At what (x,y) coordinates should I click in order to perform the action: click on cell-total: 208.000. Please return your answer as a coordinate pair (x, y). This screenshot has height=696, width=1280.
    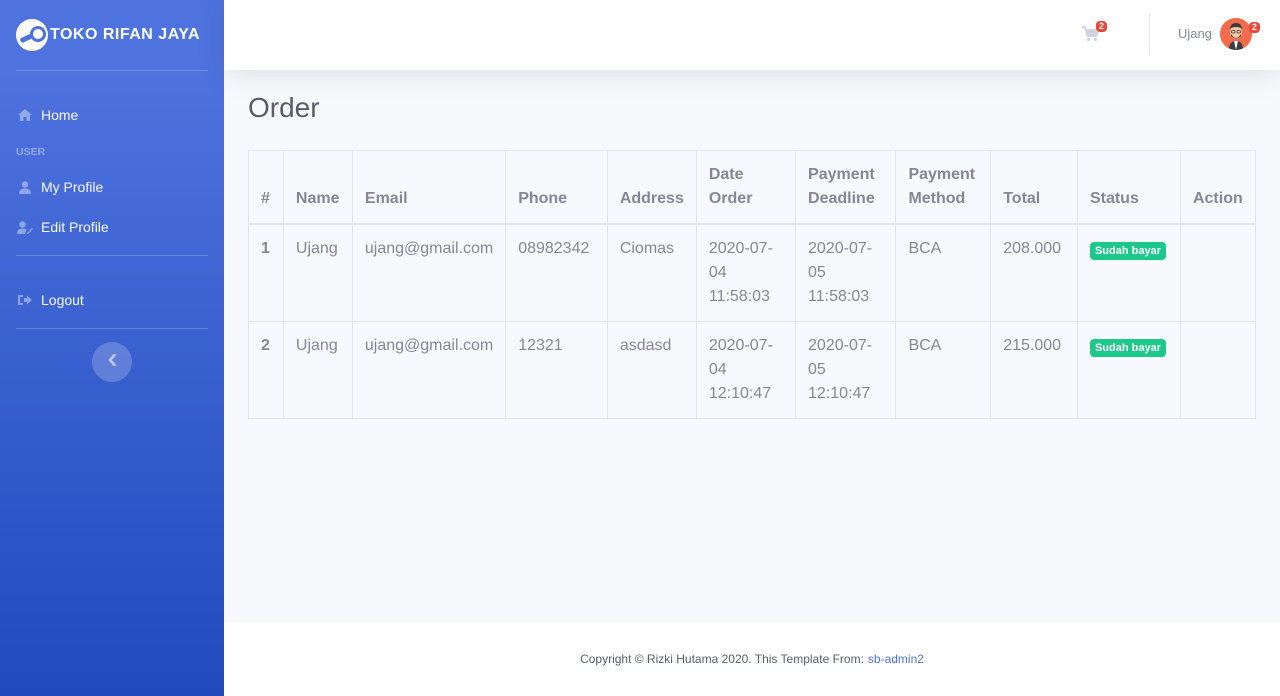
    Looking at the image, I should click on (1034, 272).